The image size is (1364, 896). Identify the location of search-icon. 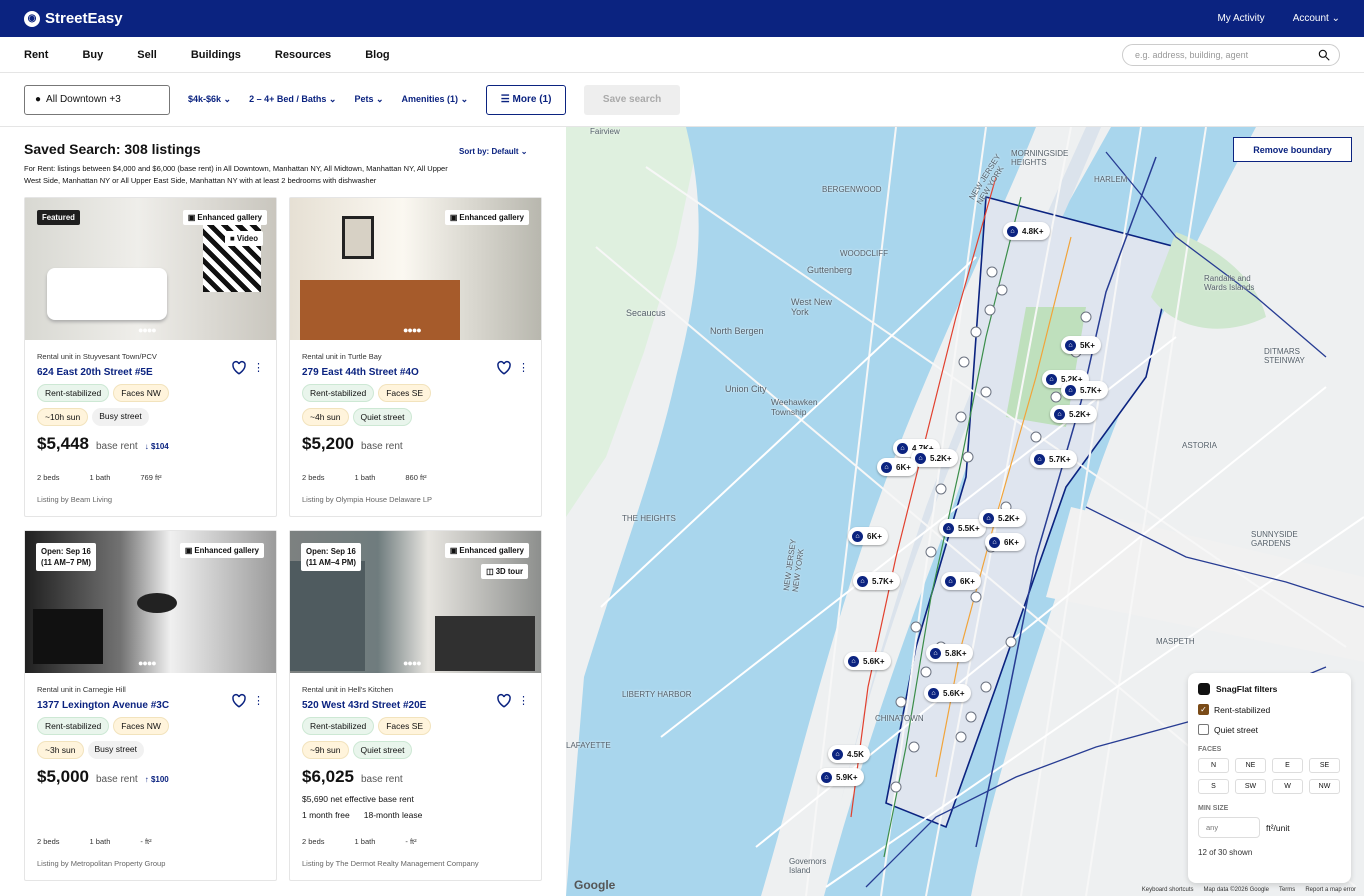
(1324, 55).